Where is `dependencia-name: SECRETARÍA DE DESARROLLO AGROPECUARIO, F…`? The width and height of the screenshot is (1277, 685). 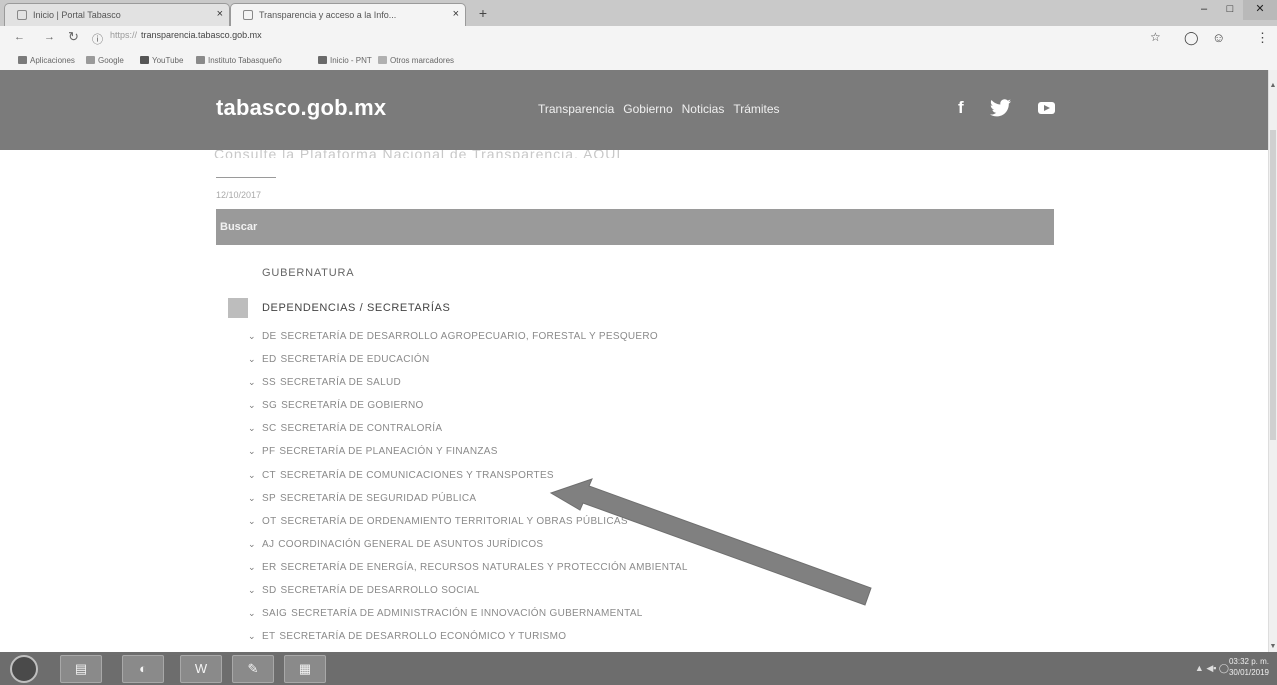 dependencia-name: SECRETARÍA DE DESARROLLO AGROPECUARIO, F… is located at coordinates (469, 336).